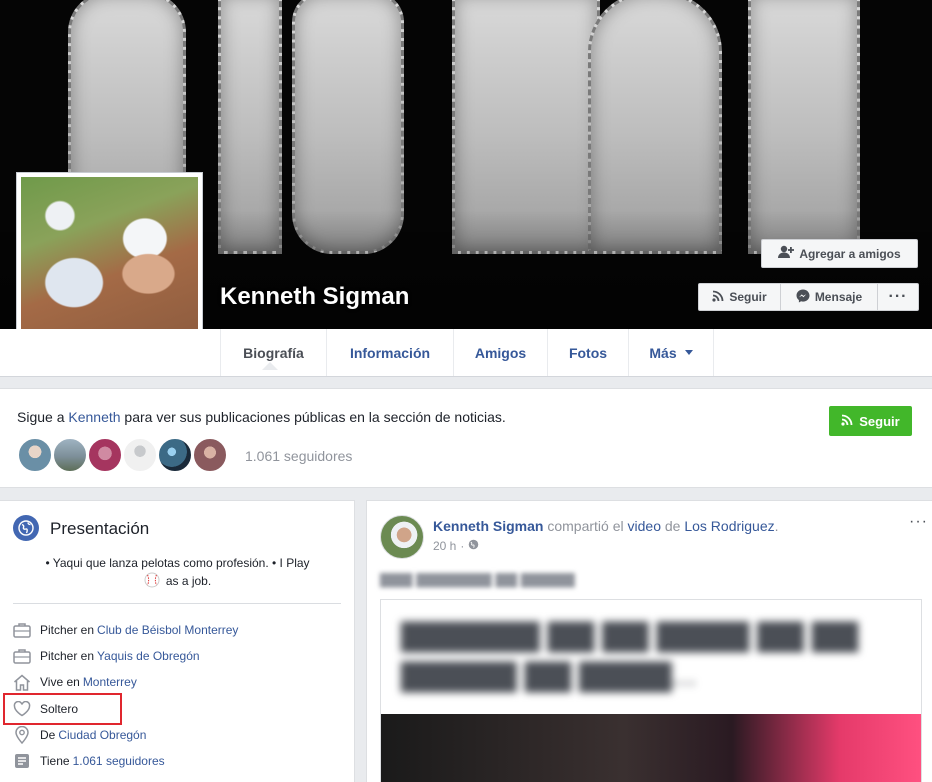 The width and height of the screenshot is (932, 782). Describe the element at coordinates (488, 526) in the screenshot. I see `post-author-link: Kenneth Sigman` at that location.